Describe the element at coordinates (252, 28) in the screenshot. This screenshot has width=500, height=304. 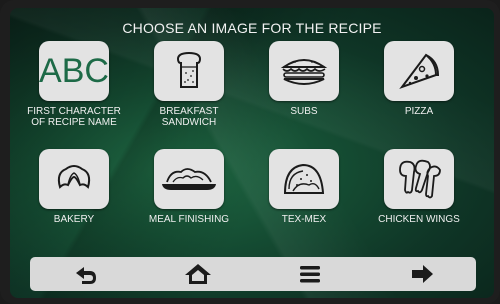
I see `page-title: CHOOSE AN IMAGE FOR THE RECIPE` at that location.